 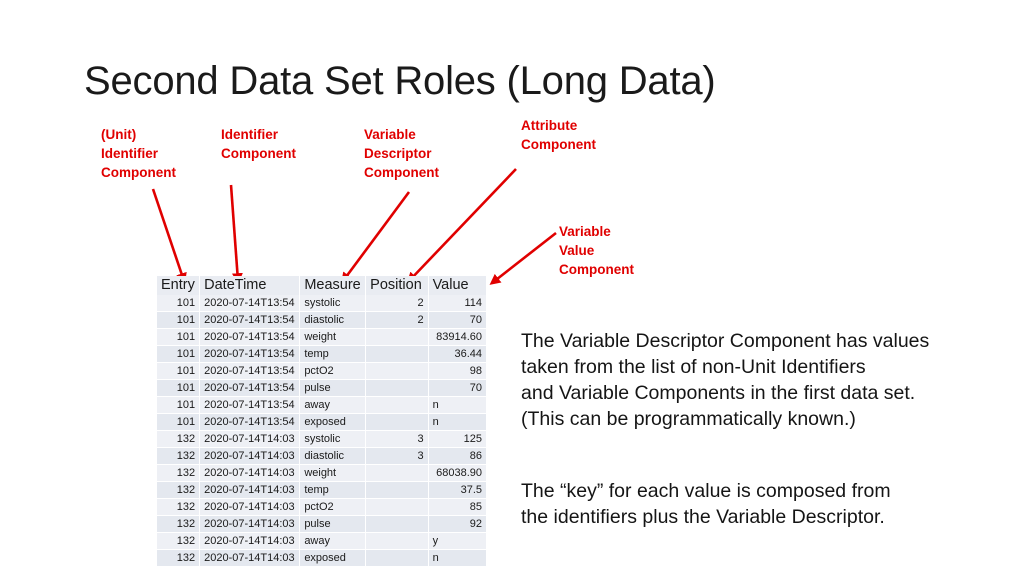 I want to click on table-row: 132 2020-07-14T14:03 exposed n, so click(x=322, y=558).